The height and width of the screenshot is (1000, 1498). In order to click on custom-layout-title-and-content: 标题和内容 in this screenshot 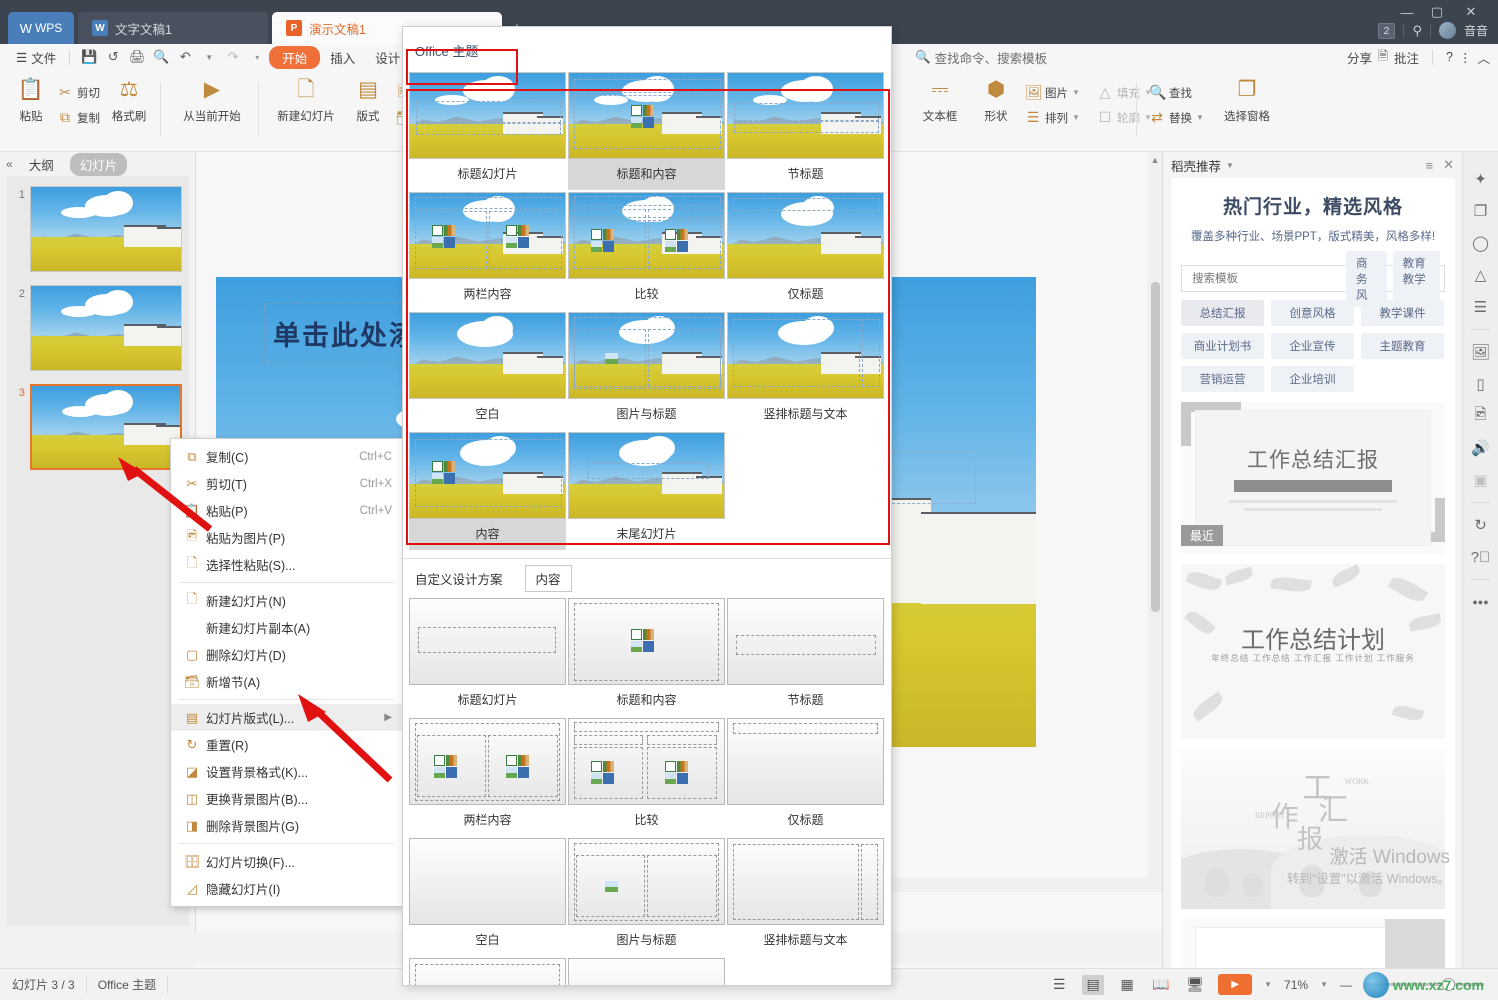, I will do `click(646, 657)`.